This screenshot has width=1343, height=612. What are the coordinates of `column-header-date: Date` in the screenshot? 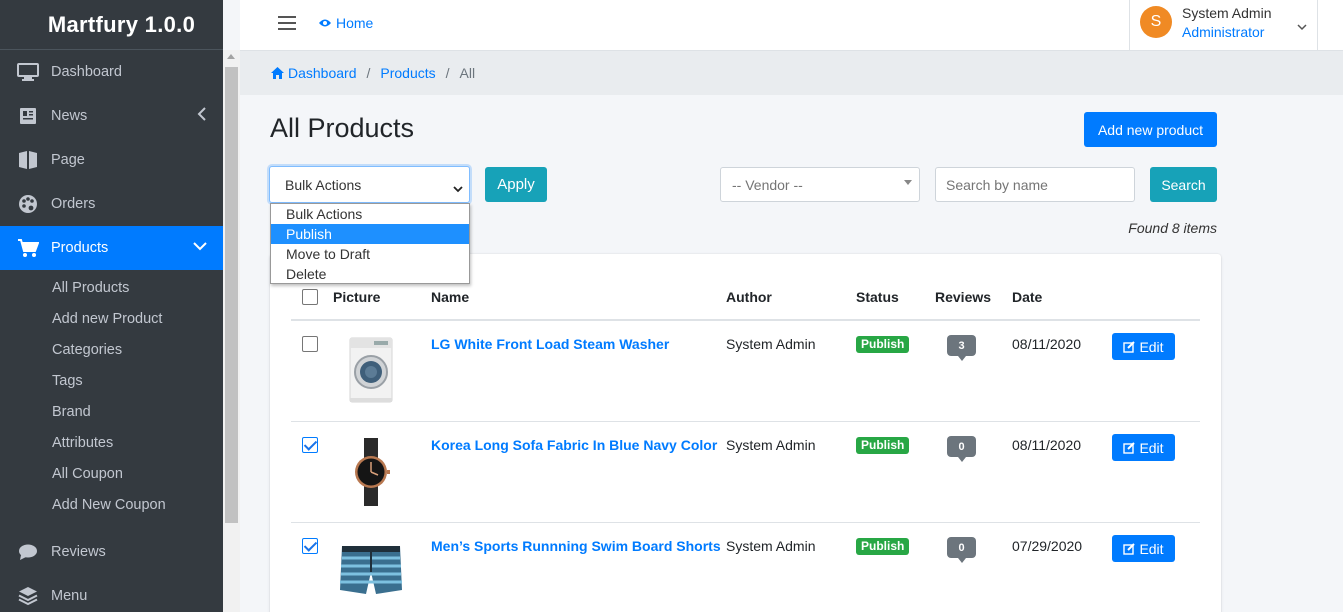 It's located at (1027, 297).